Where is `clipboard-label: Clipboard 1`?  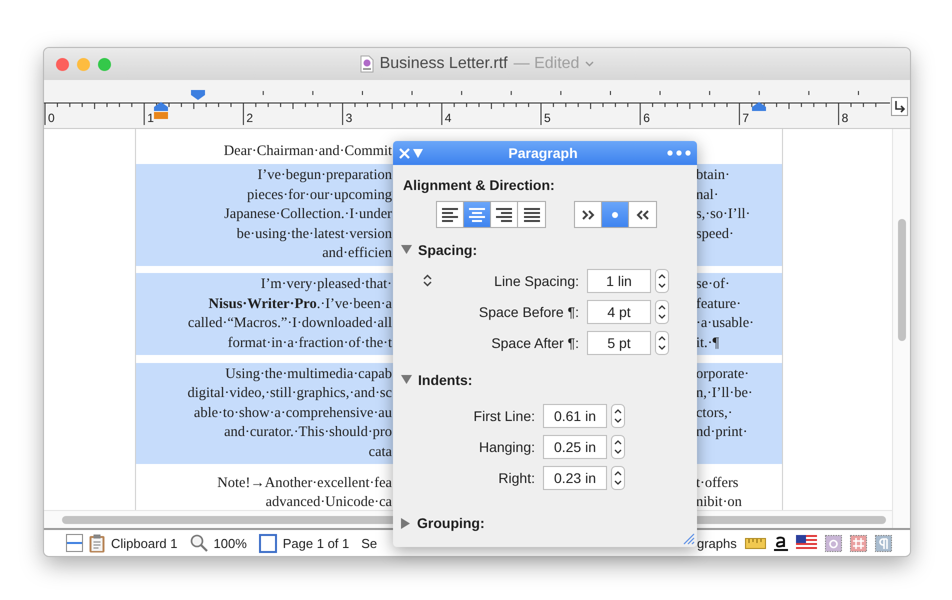
clipboard-label: Clipboard 1 is located at coordinates (144, 543).